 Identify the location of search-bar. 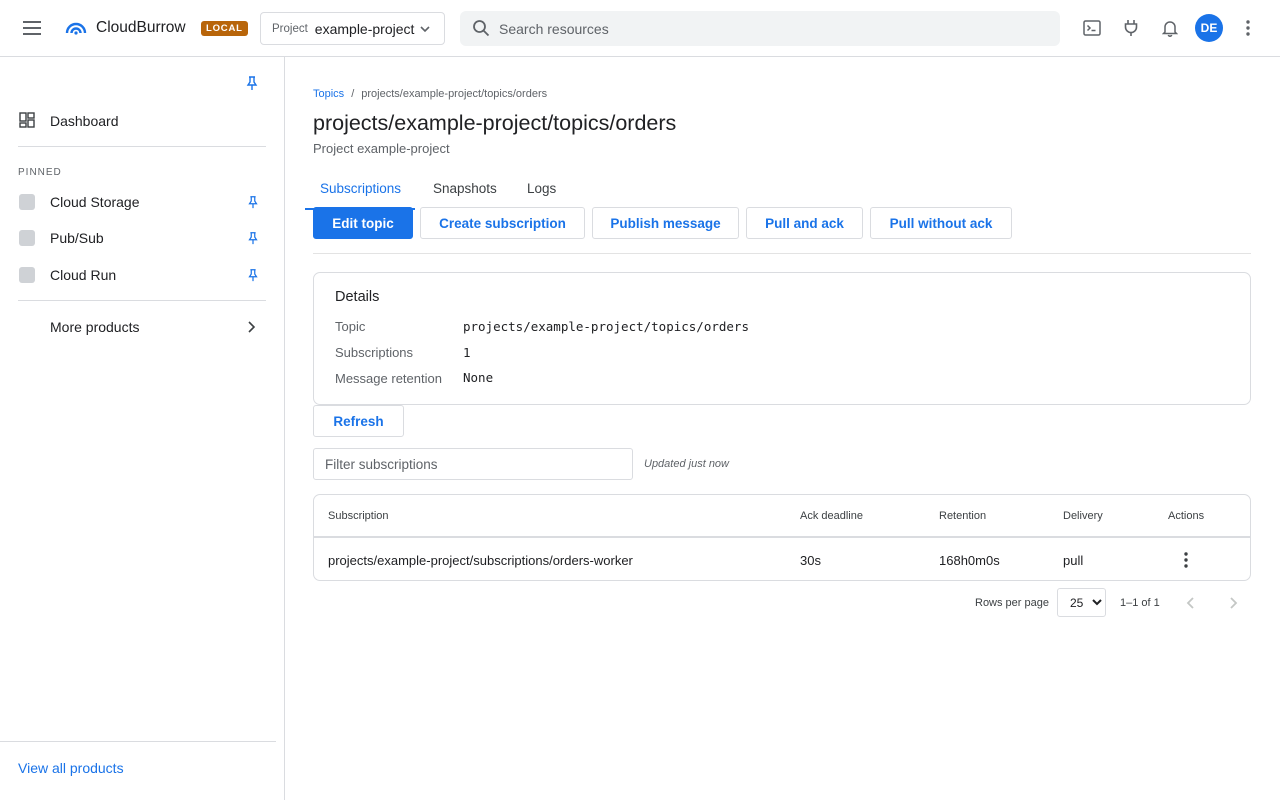
(760, 28).